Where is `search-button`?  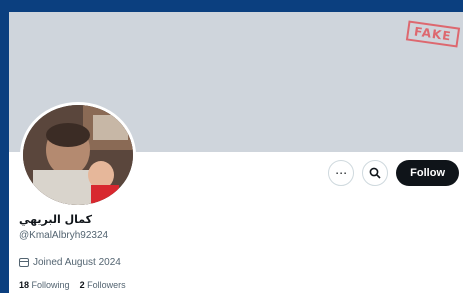
search-button is located at coordinates (375, 173).